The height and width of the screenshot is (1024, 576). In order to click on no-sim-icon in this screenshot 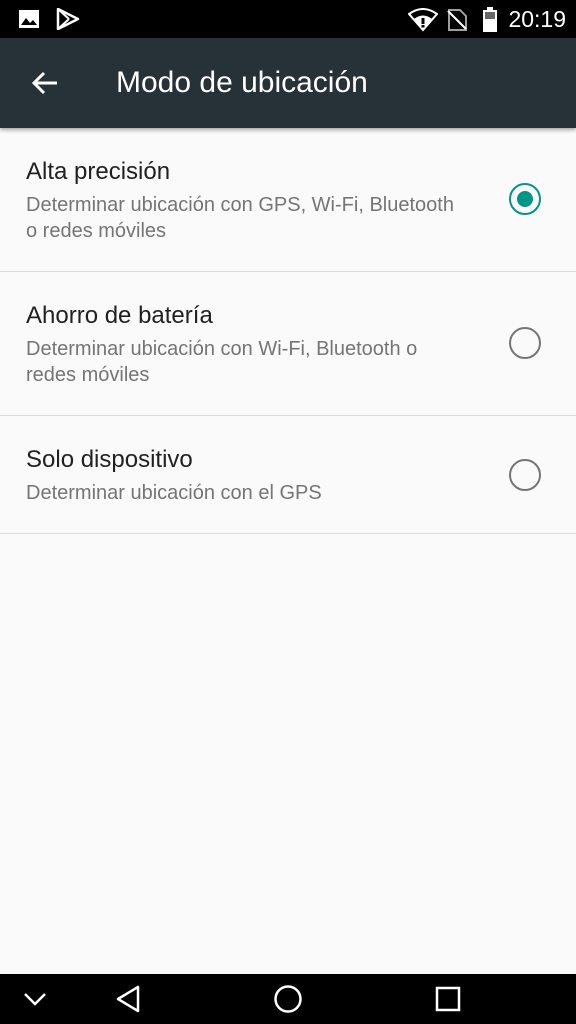, I will do `click(457, 20)`.